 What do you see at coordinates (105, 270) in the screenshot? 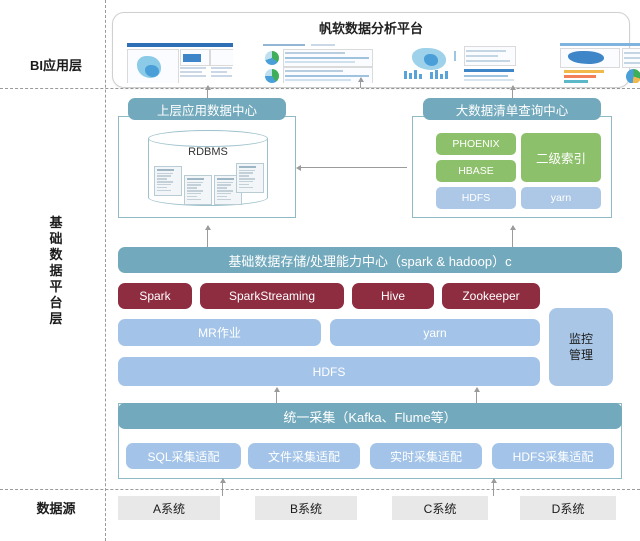
I see `divider-vertical-label-column` at bounding box center [105, 270].